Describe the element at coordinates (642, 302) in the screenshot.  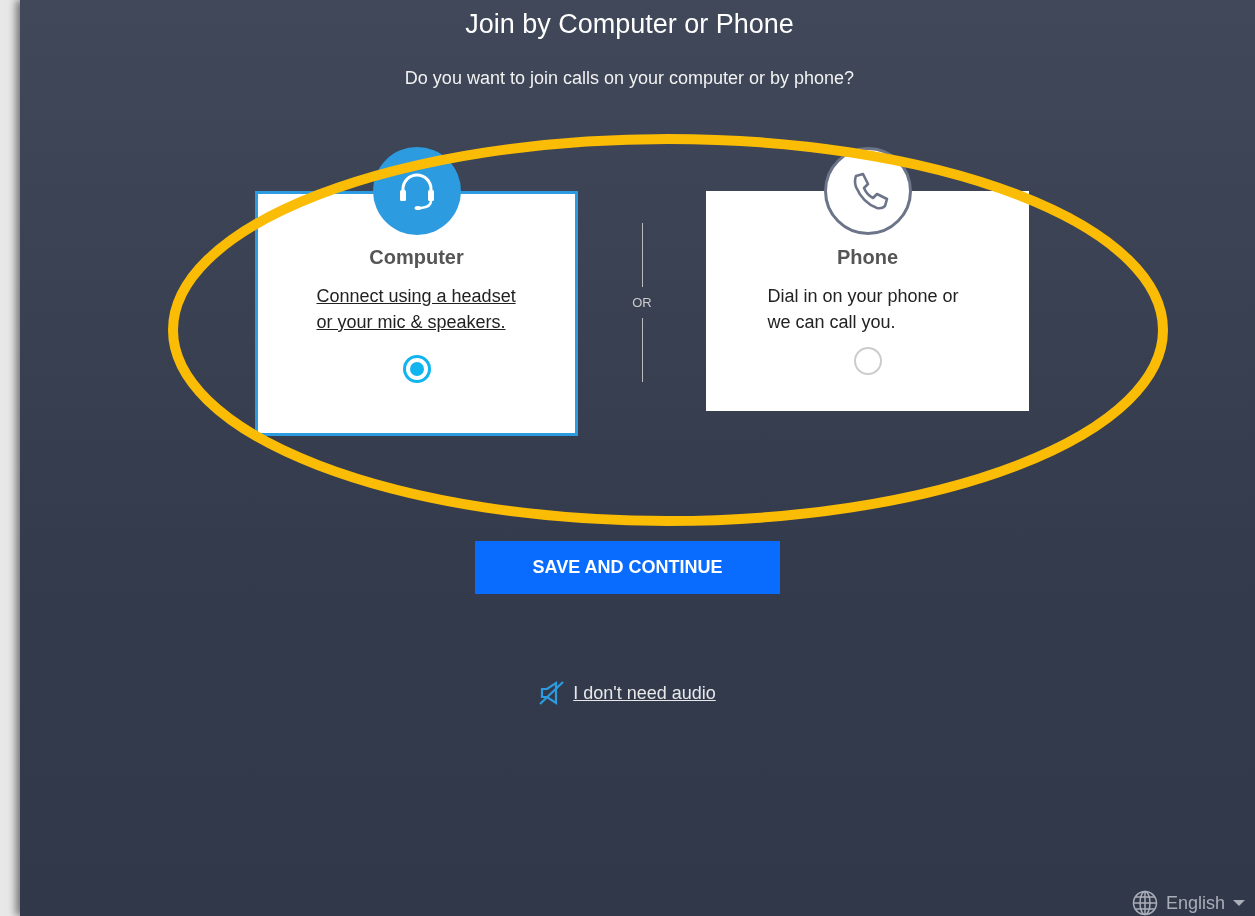
I see `or-label: OR` at that location.